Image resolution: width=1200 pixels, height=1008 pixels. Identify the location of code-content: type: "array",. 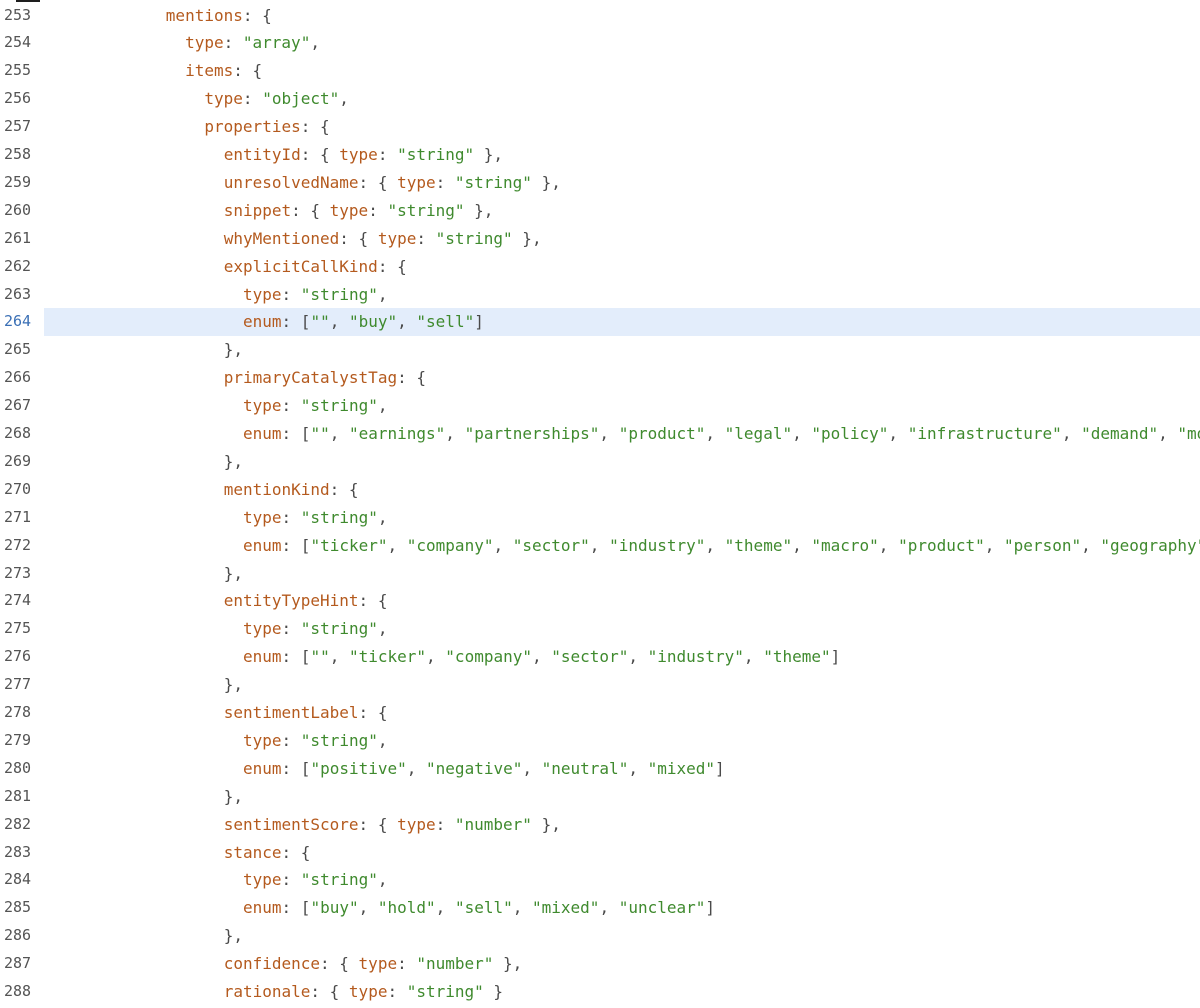
(622, 43).